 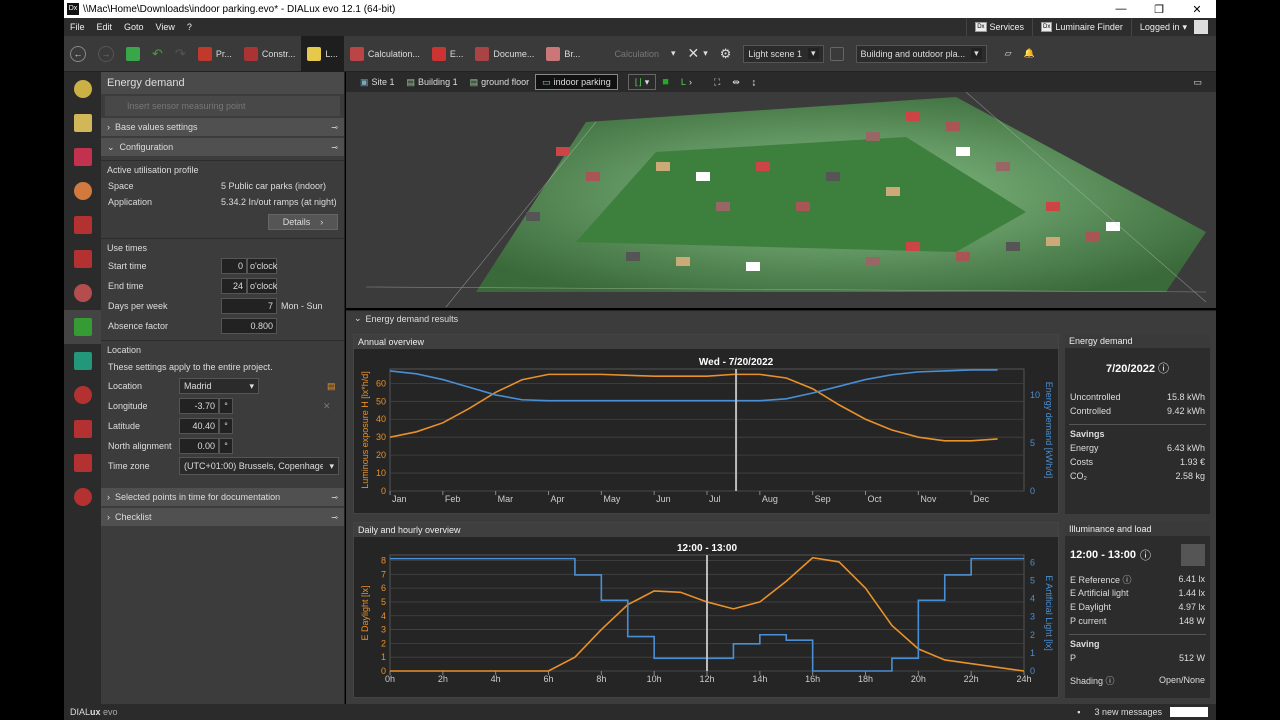 I want to click on ramp-tool-button, so click(x=82, y=225).